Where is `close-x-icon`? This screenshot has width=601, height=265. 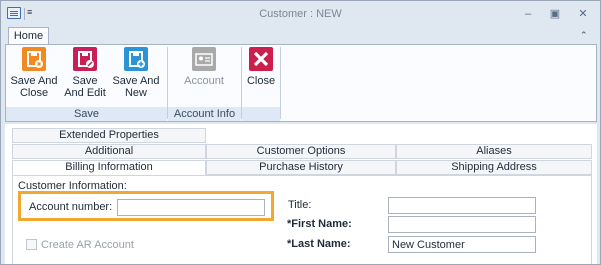
close-x-icon is located at coordinates (261, 59).